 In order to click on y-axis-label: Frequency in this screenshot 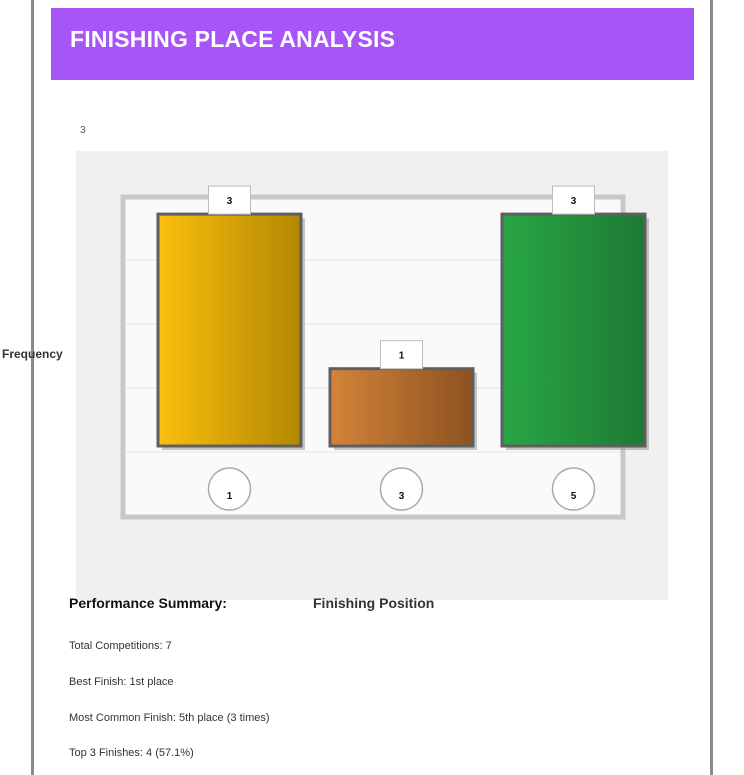, I will do `click(32, 354)`.